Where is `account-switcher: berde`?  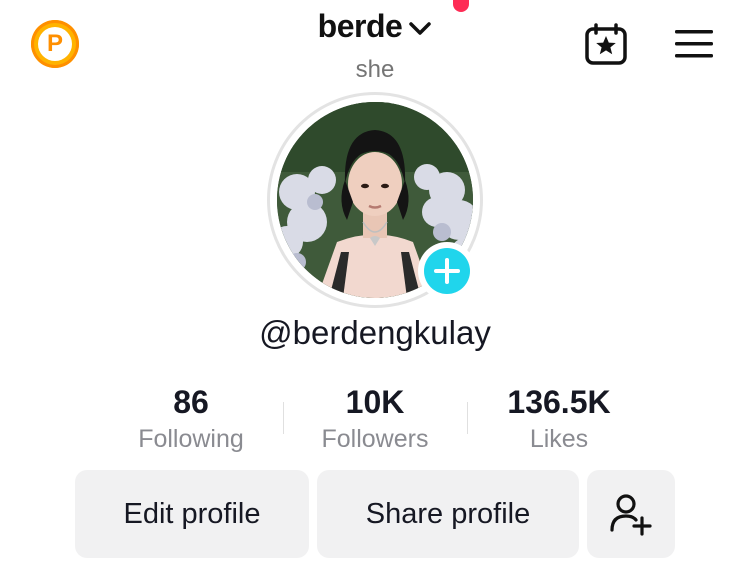 account-switcher: berde is located at coordinates (375, 26).